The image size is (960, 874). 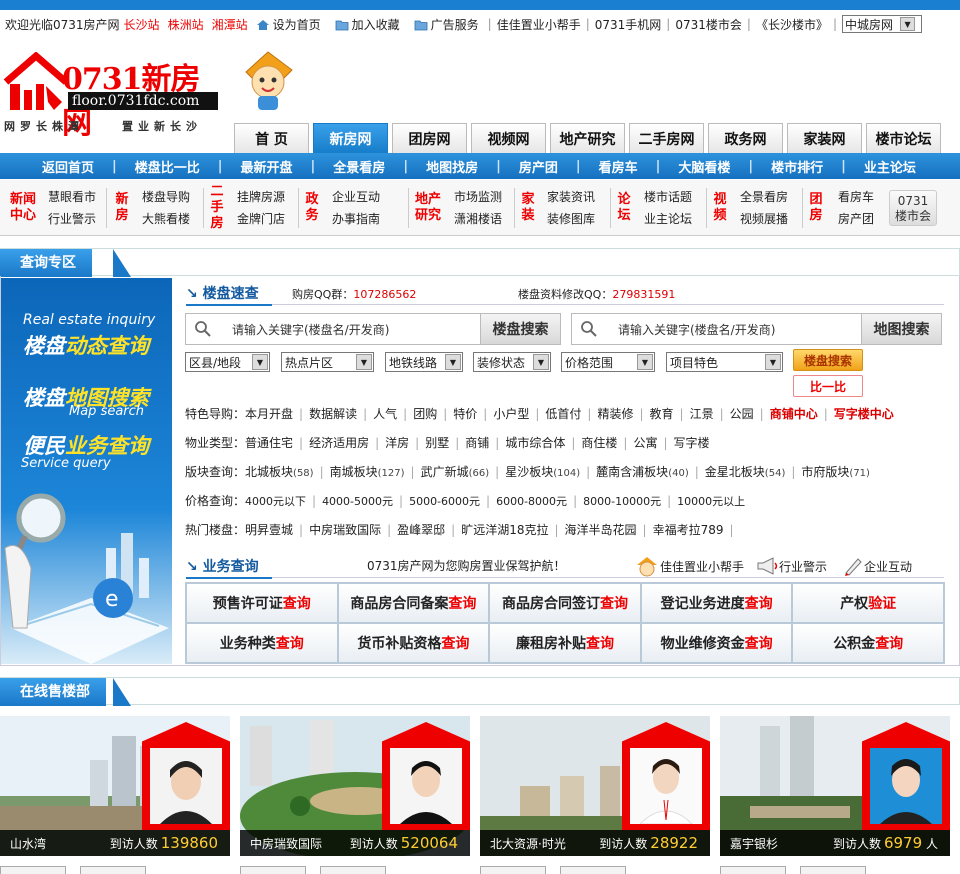 I want to click on query-maintenance-fund: 物业维修资金 查询, so click(x=716, y=643).